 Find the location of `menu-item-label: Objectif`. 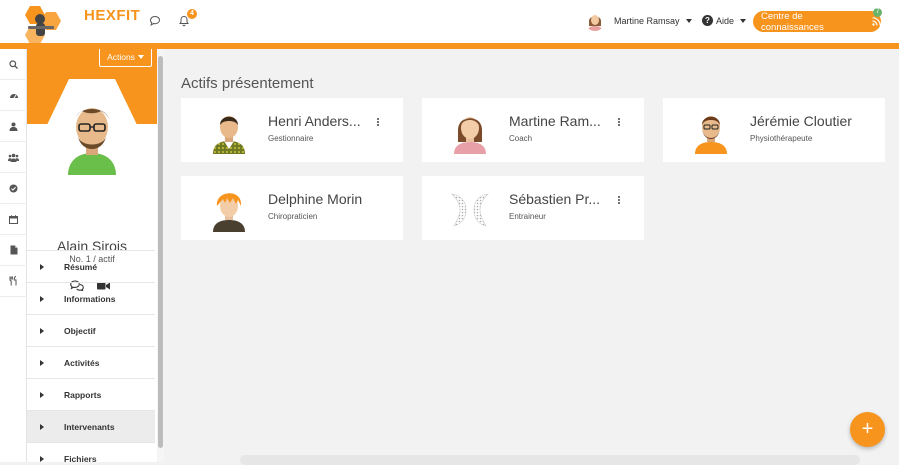

menu-item-label: Objectif is located at coordinates (80, 330).